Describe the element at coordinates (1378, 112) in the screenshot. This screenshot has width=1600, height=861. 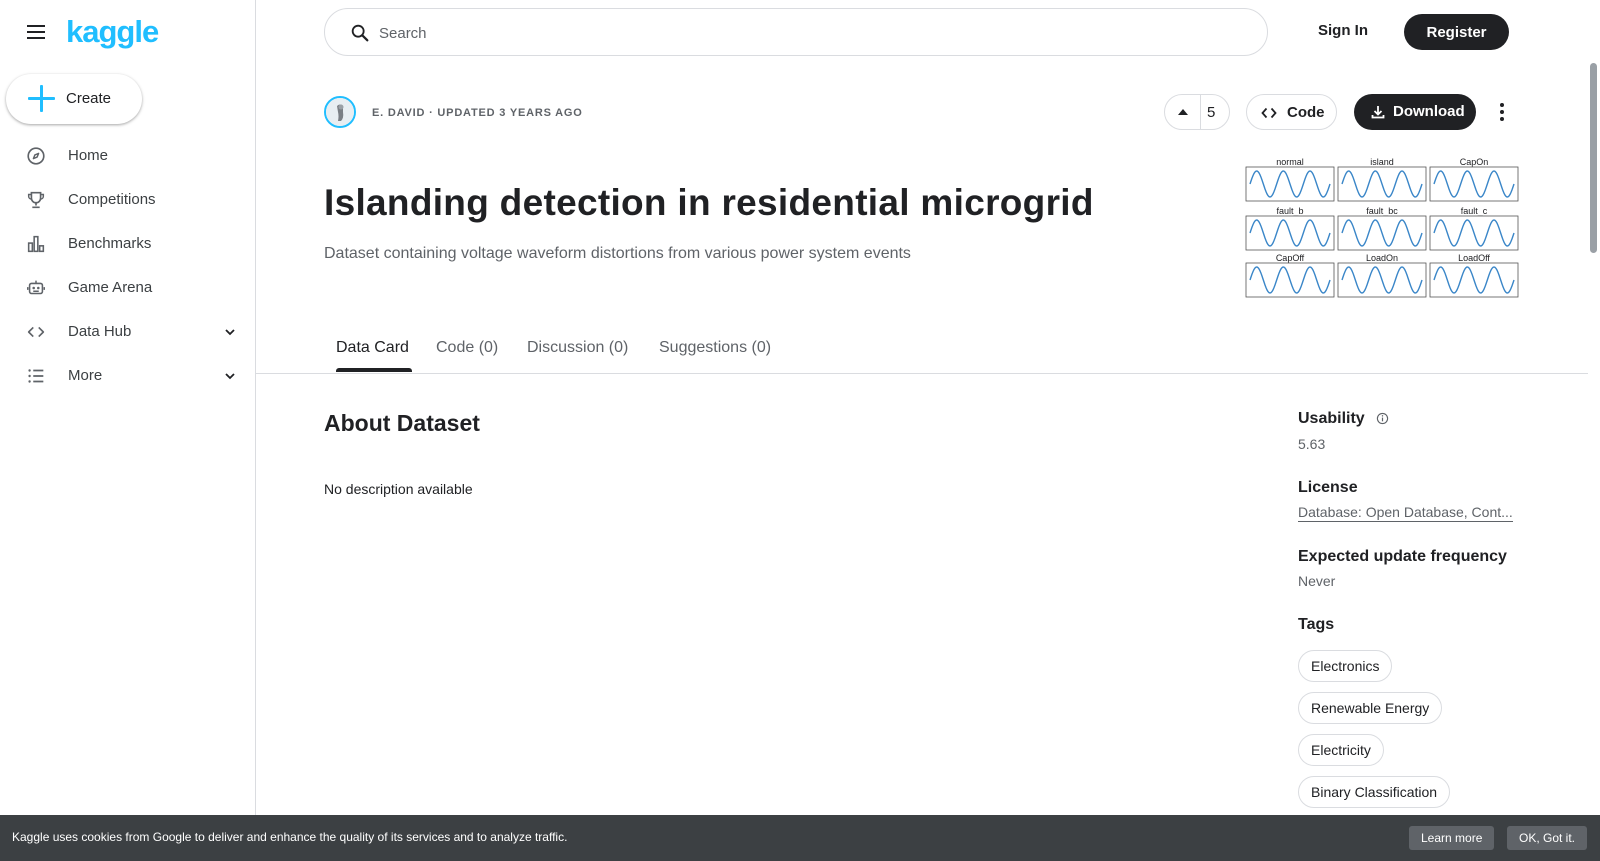
I see `download-icon` at that location.